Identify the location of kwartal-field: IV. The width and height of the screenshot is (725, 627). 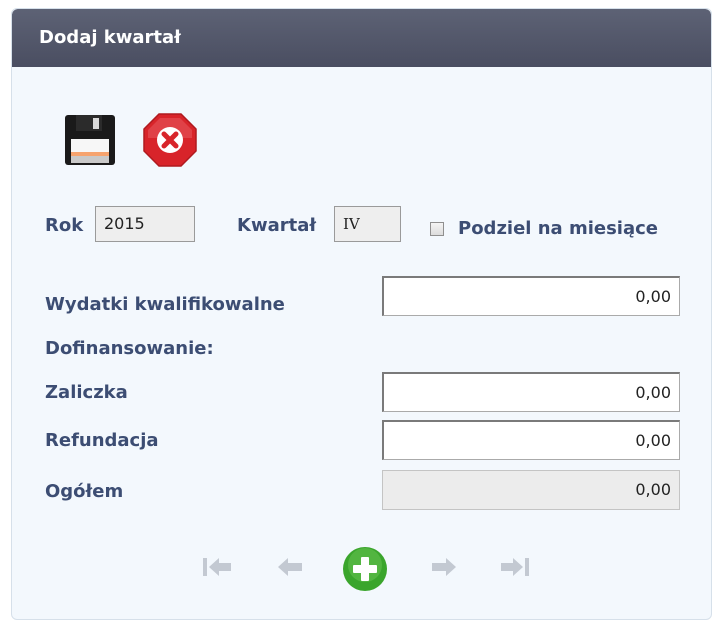
(367, 224).